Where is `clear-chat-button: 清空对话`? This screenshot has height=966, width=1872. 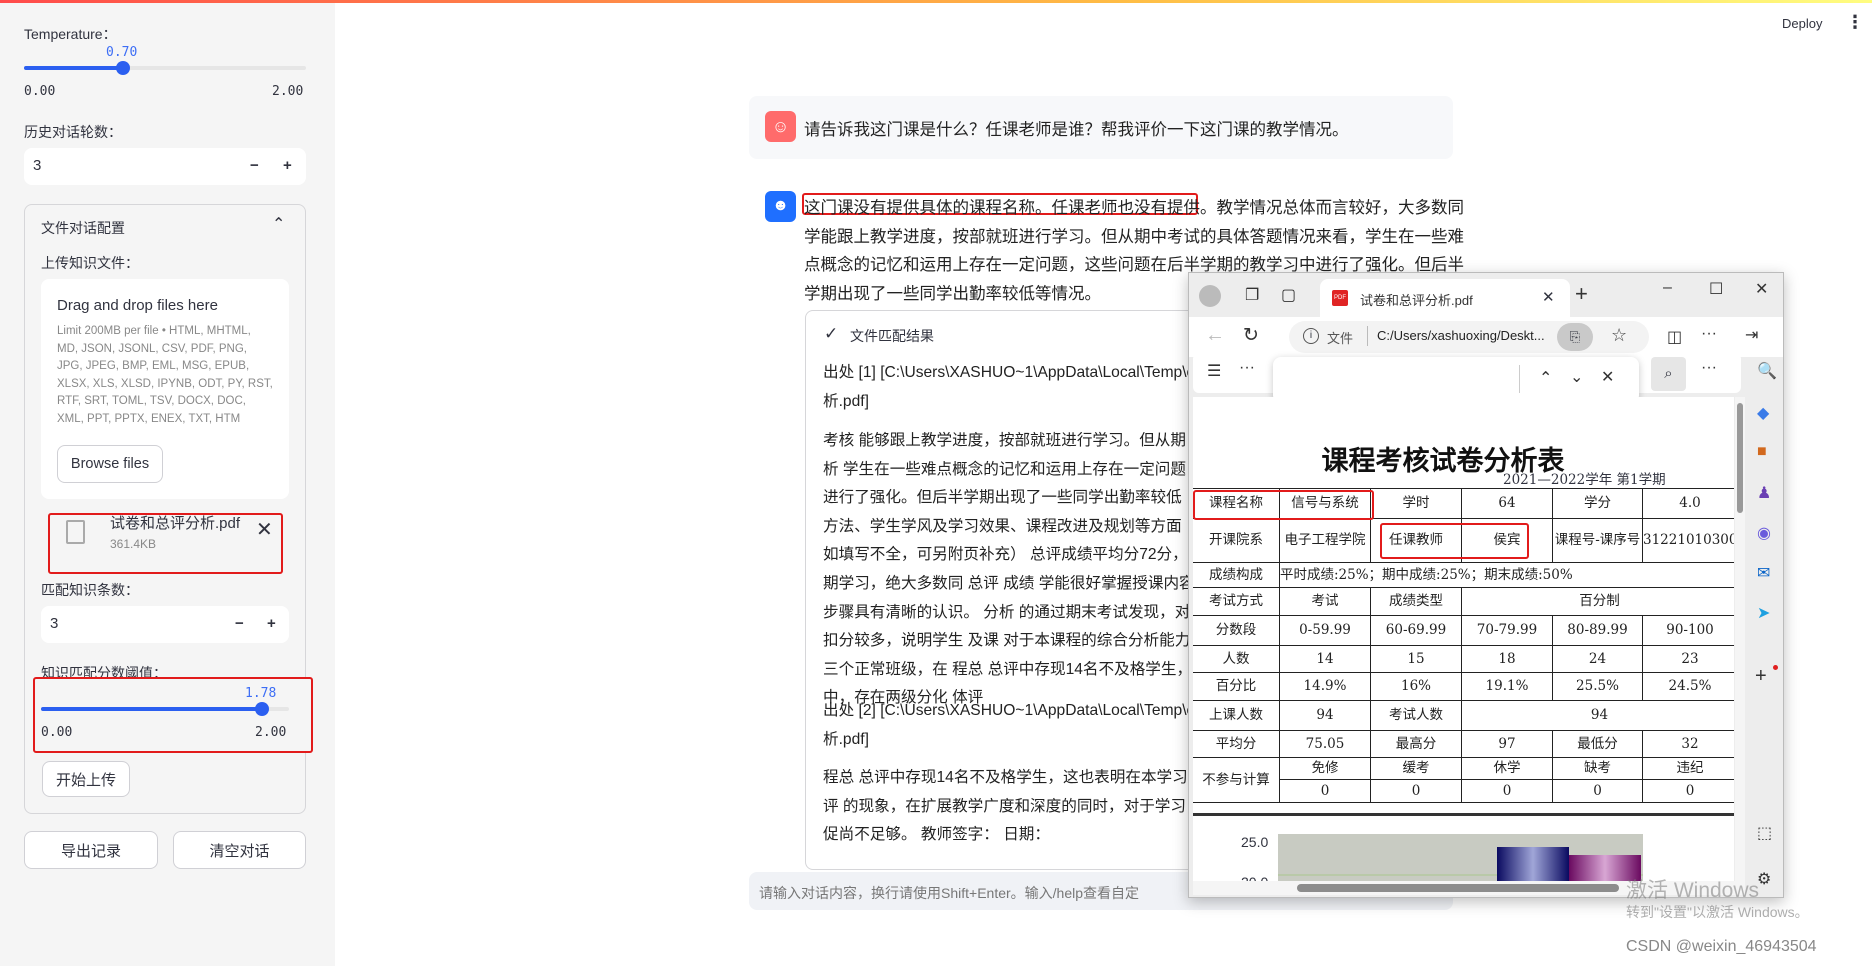 clear-chat-button: 清空对话 is located at coordinates (239, 850).